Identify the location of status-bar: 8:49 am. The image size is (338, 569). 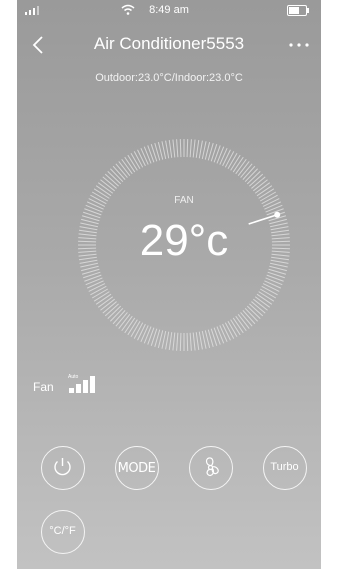
(169, 11).